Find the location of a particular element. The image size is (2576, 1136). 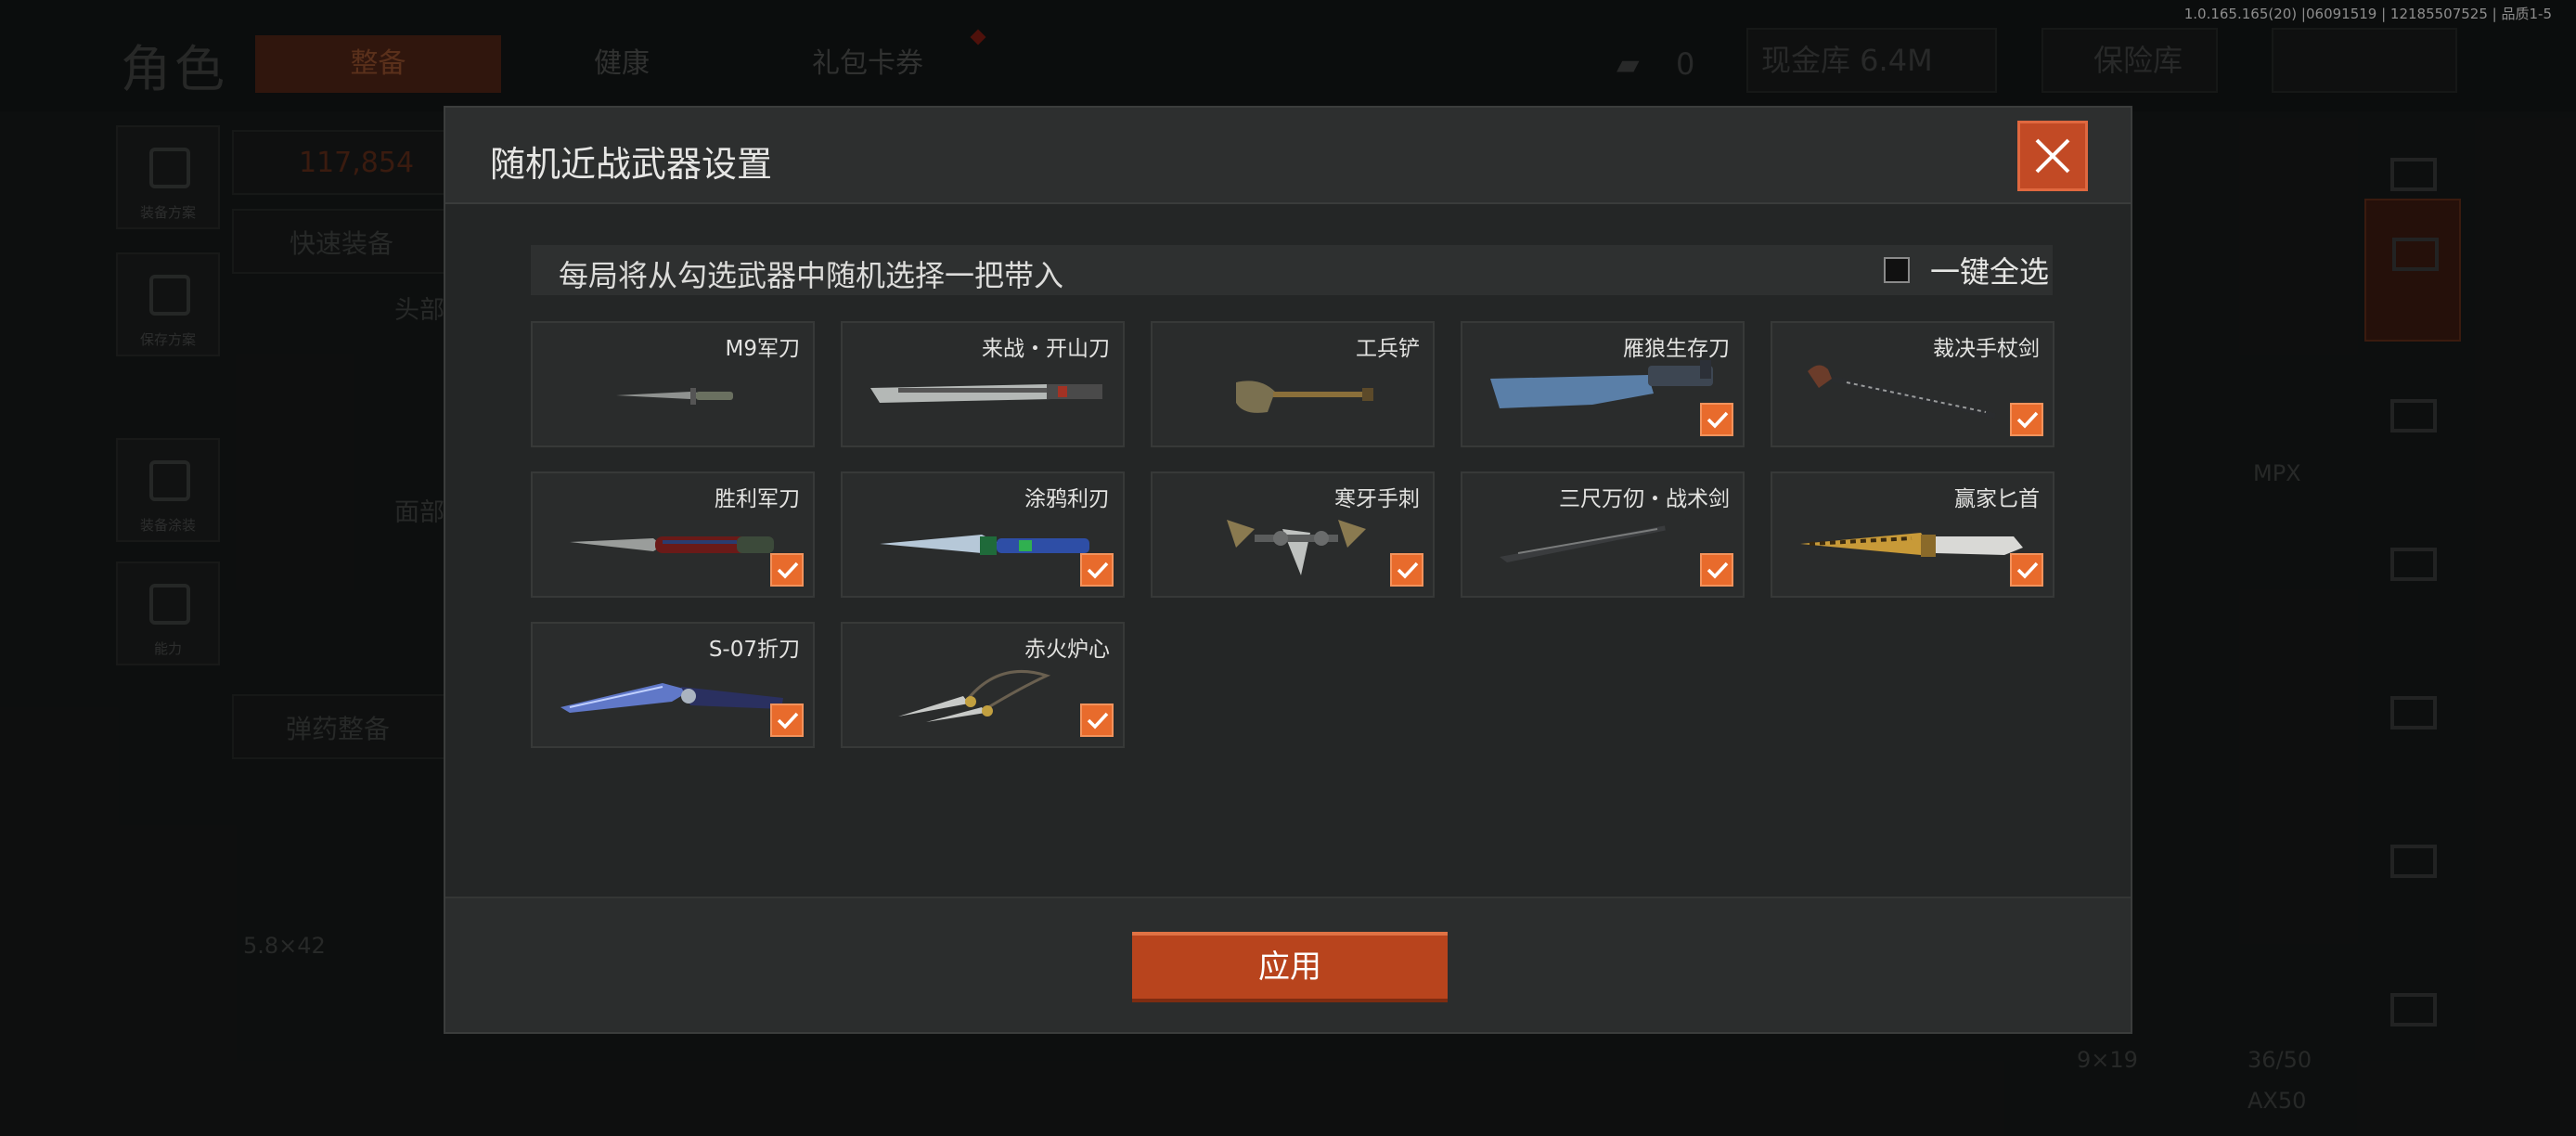

select-all-checkbox is located at coordinates (1897, 270).